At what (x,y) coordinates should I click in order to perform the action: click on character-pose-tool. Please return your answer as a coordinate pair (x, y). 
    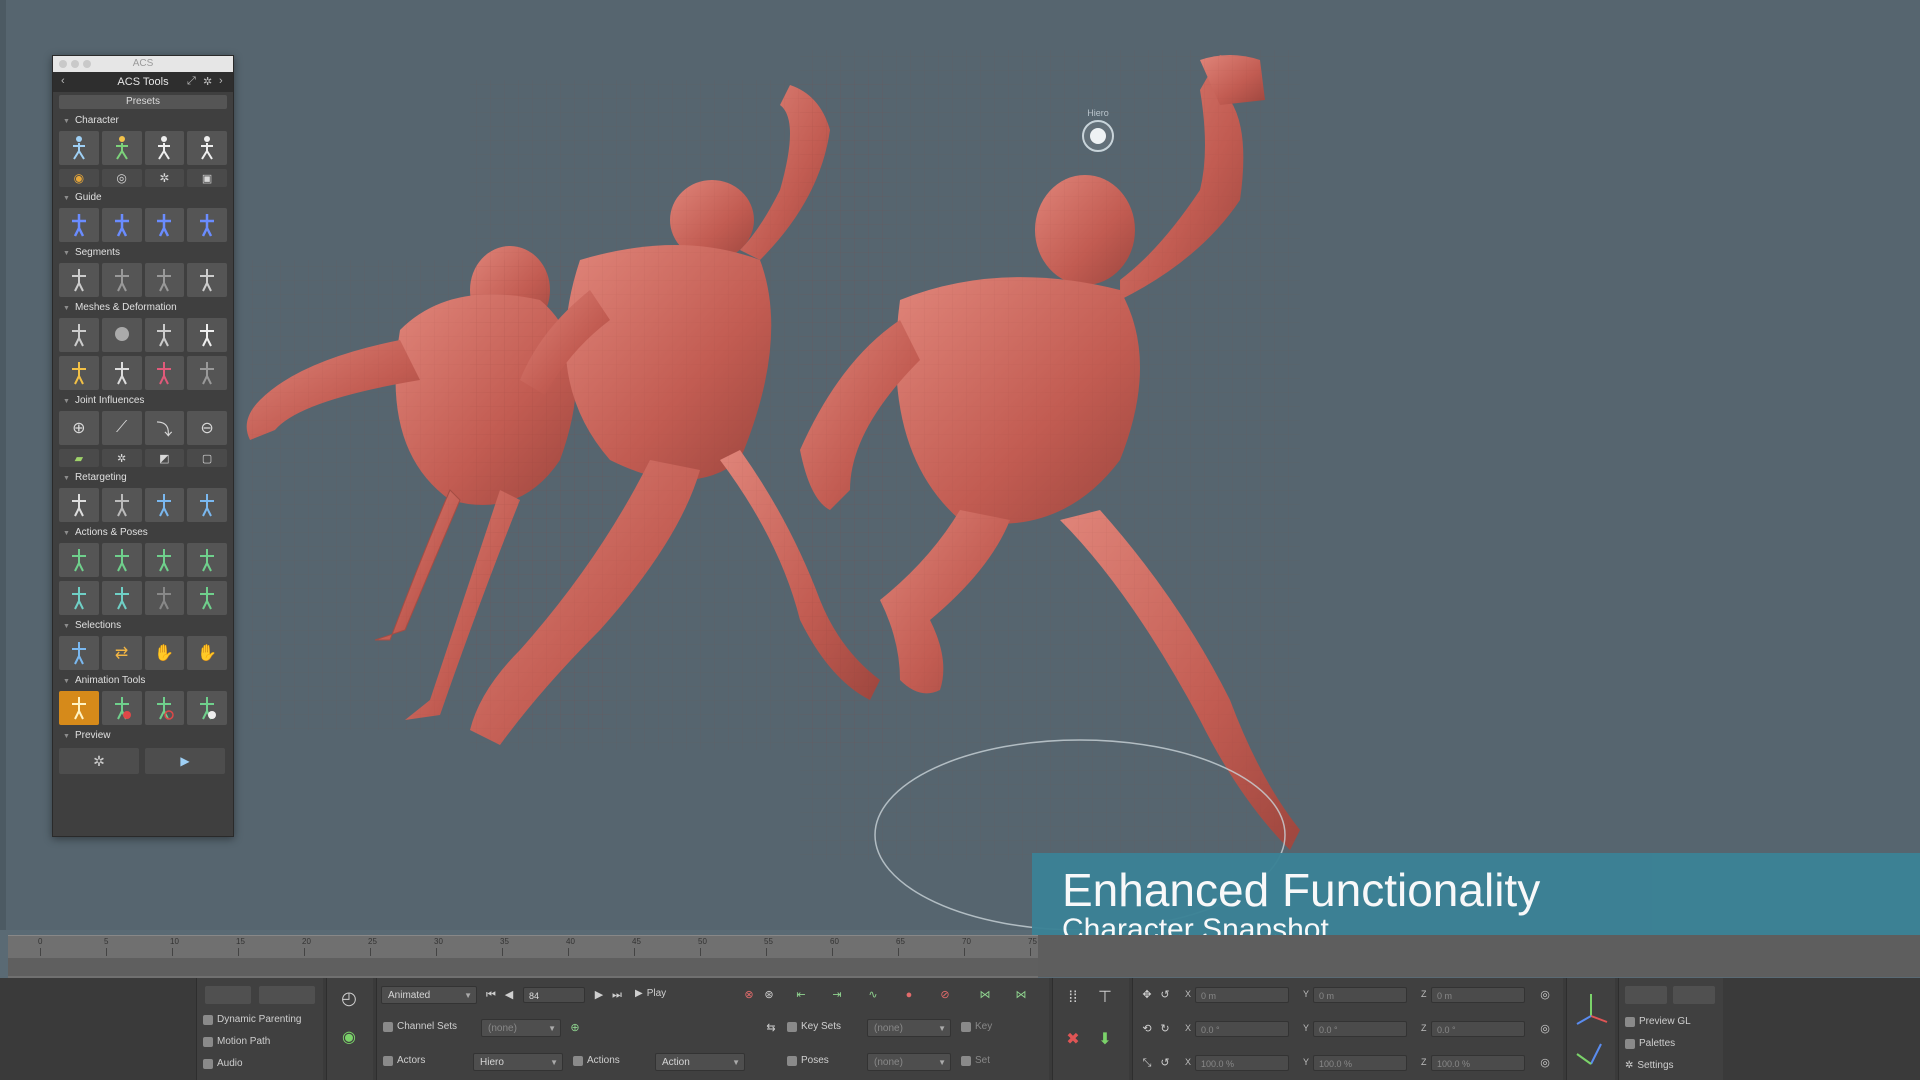
    Looking at the image, I should click on (164, 148).